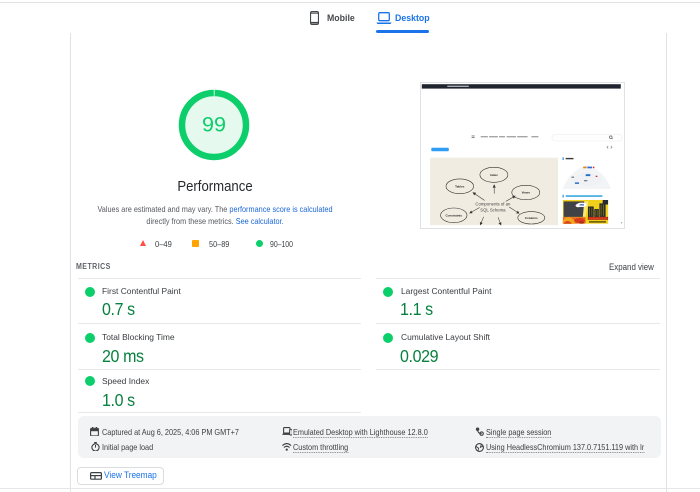 Image resolution: width=700 pixels, height=492 pixels. I want to click on svg-text: Constraints, so click(453, 215).